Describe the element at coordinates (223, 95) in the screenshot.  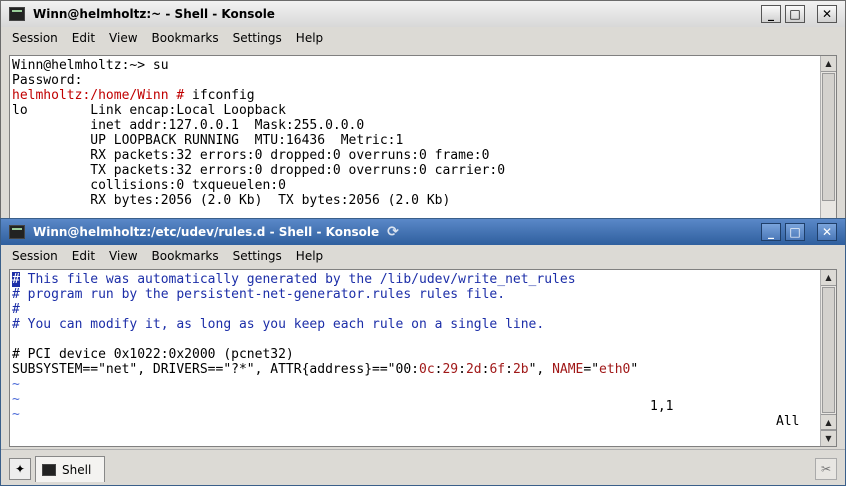
I see `terminal-text: ifconfig` at that location.